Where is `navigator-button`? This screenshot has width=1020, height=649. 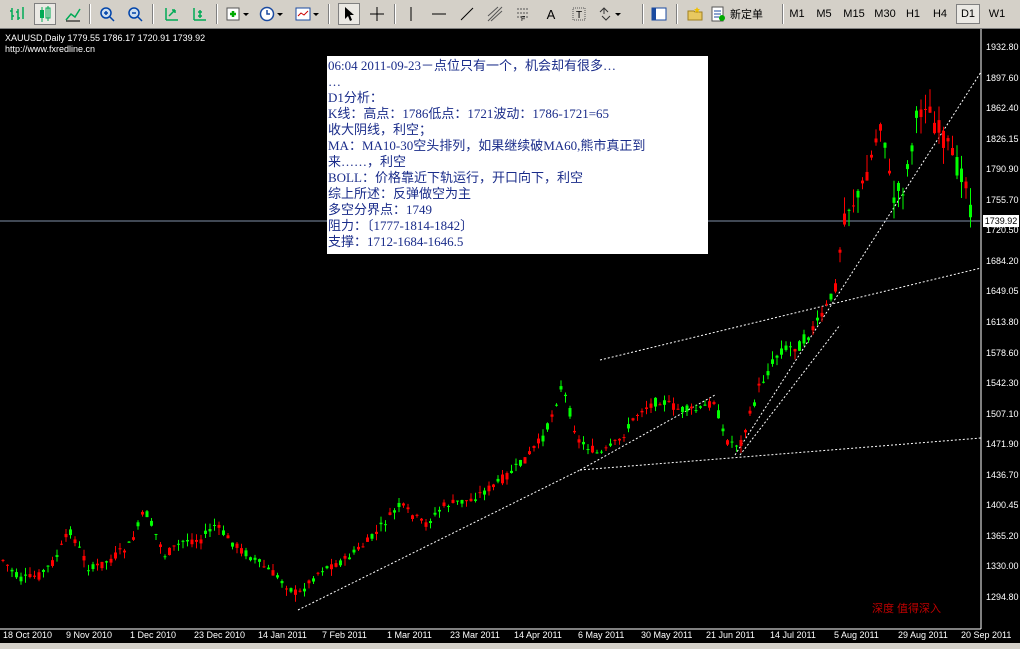 navigator-button is located at coordinates (659, 14).